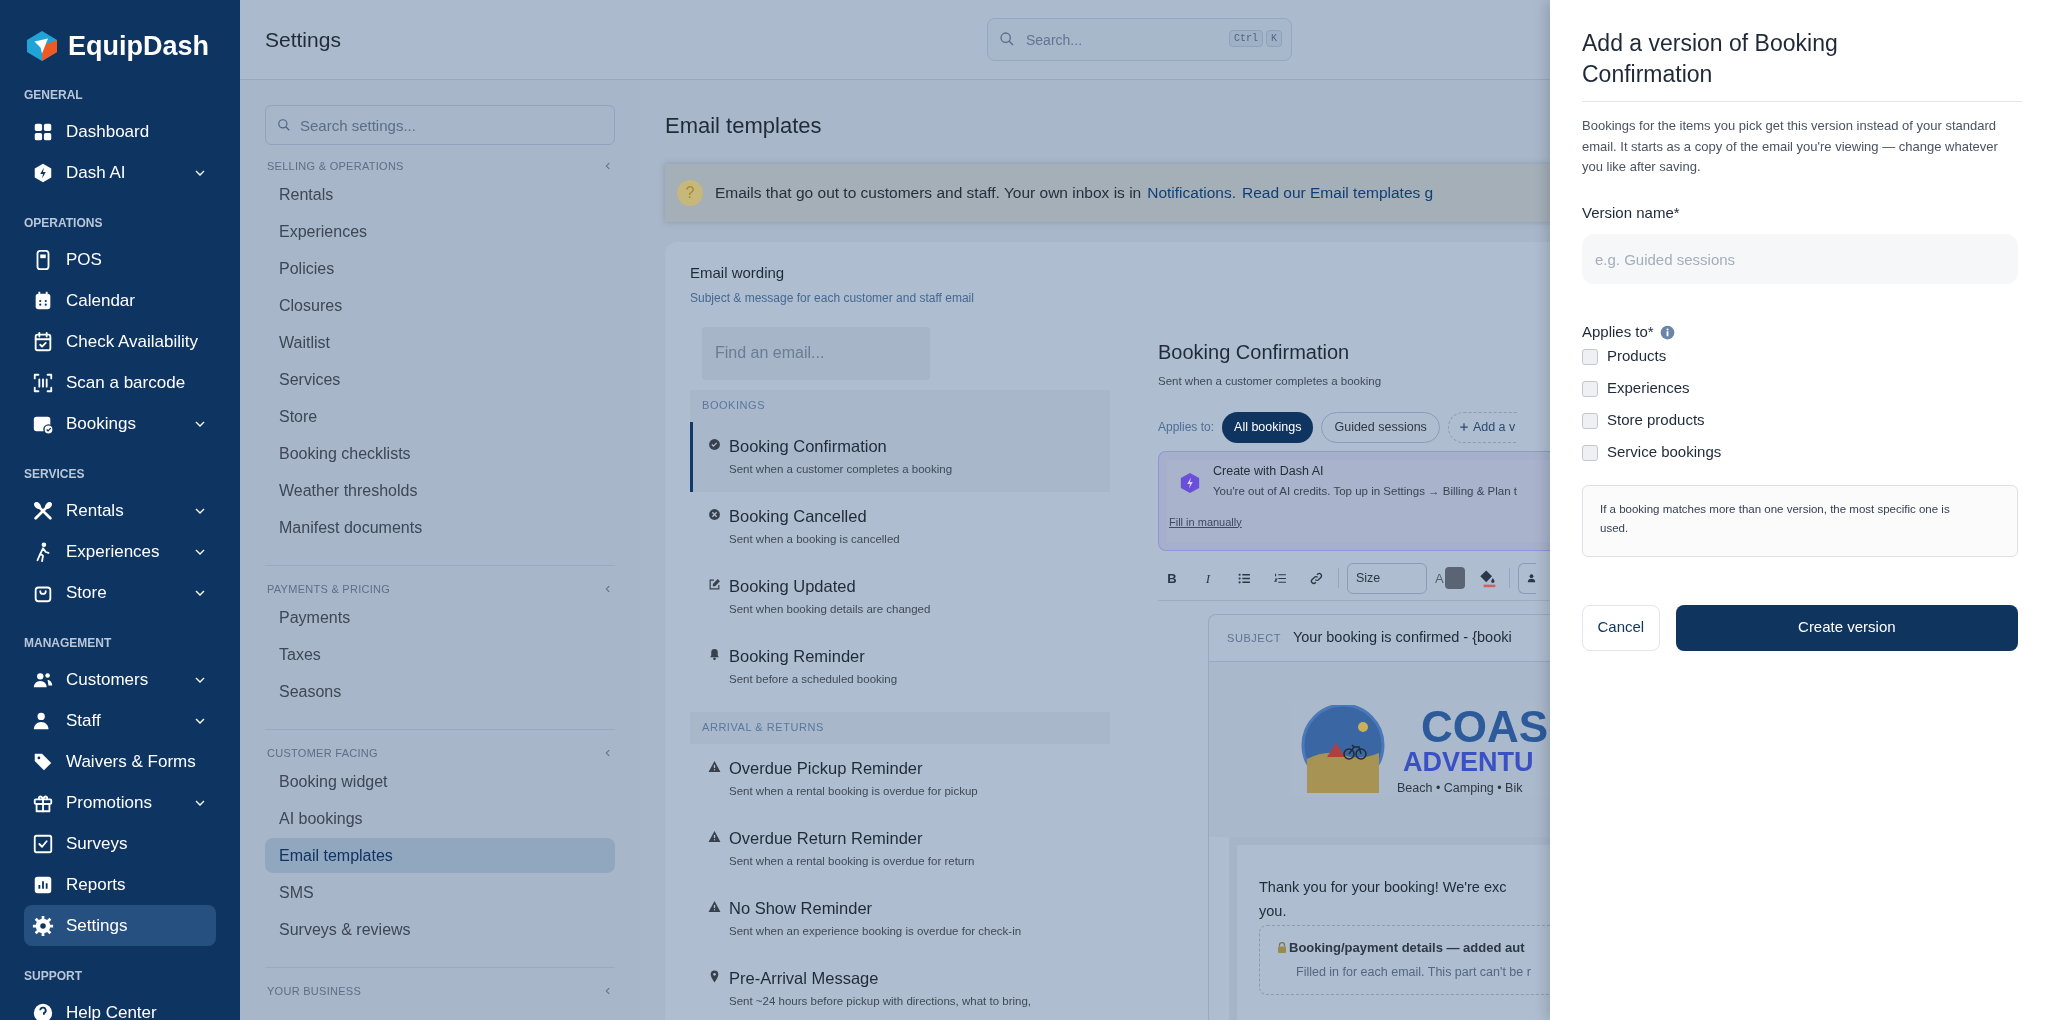  I want to click on email-template-item: Booking Cancelled Sent when a booking is cancelled, so click(900, 526).